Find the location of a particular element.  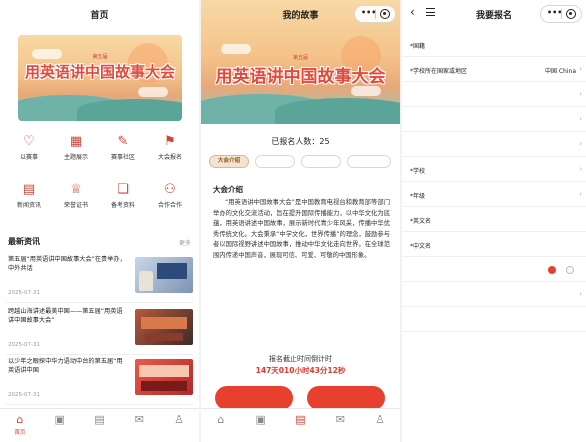

form-row: *中文名 is located at coordinates (494, 245).